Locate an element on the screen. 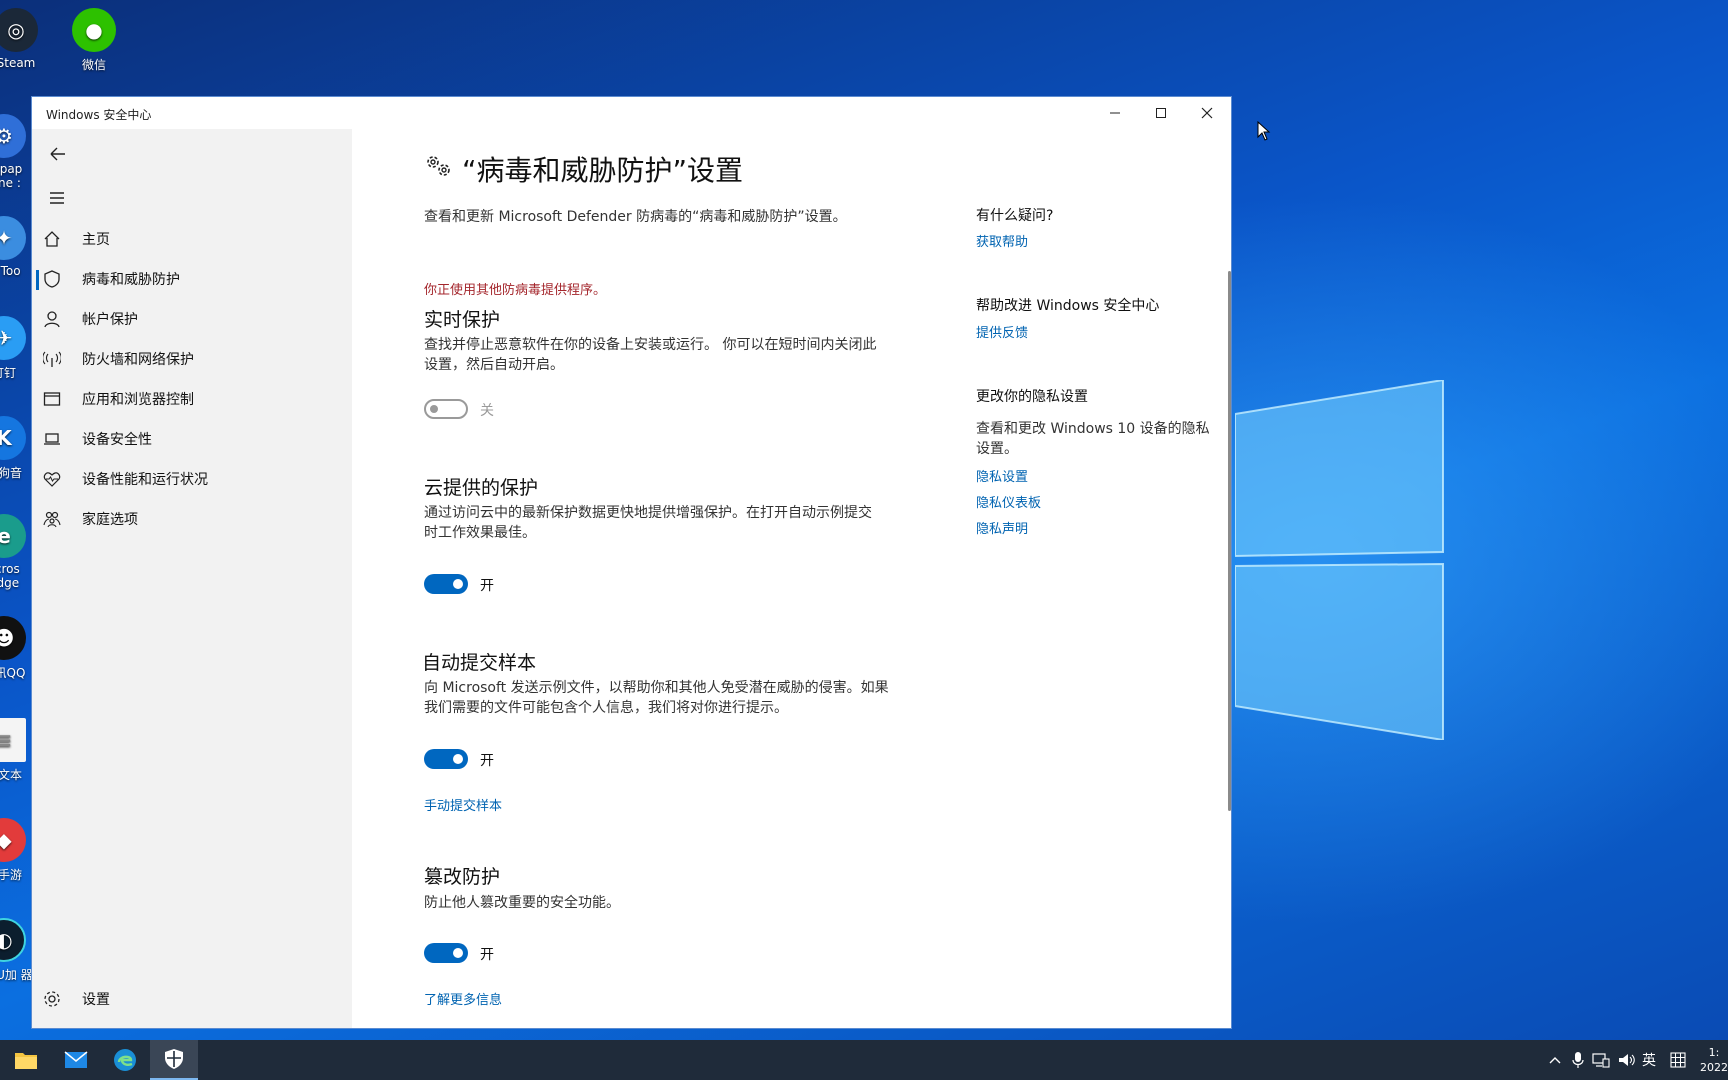  sidebar-item-app-browser-control: 应用和浏览器控制 is located at coordinates (192, 399).